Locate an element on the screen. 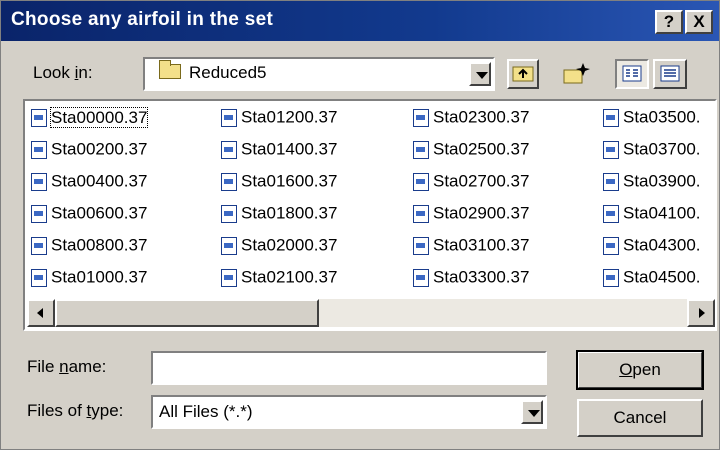 The height and width of the screenshot is (450, 720). file-item: Sta01200.37 is located at coordinates (279, 119).